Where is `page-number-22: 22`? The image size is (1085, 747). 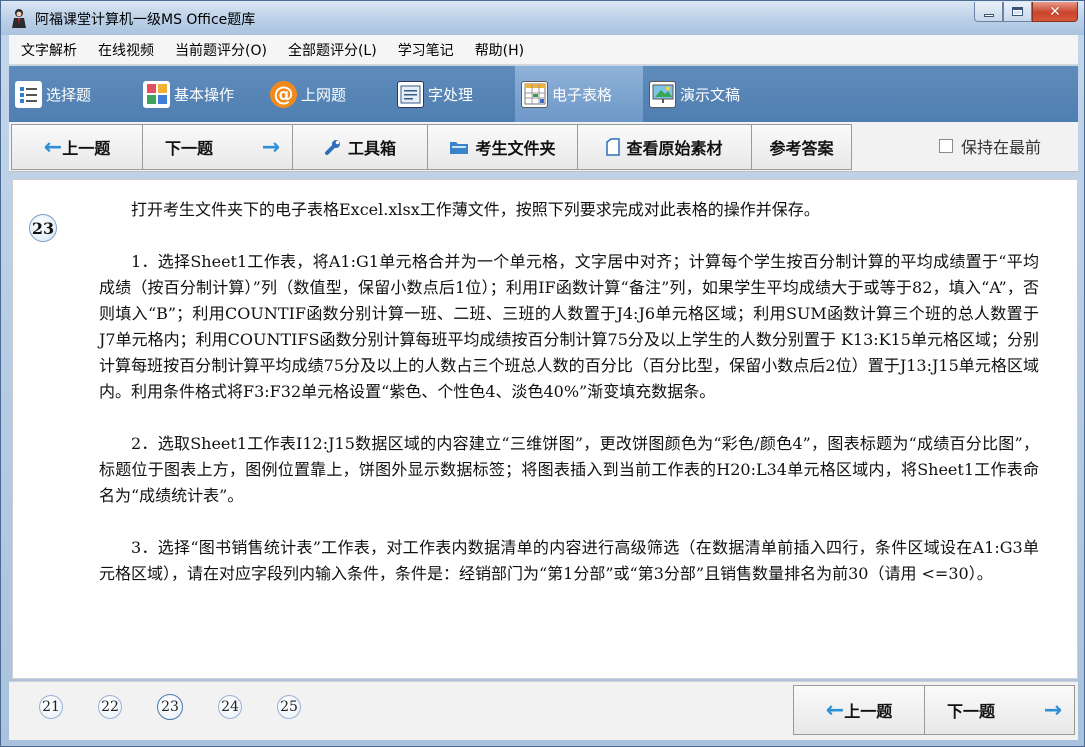
page-number-22: 22 is located at coordinates (110, 707).